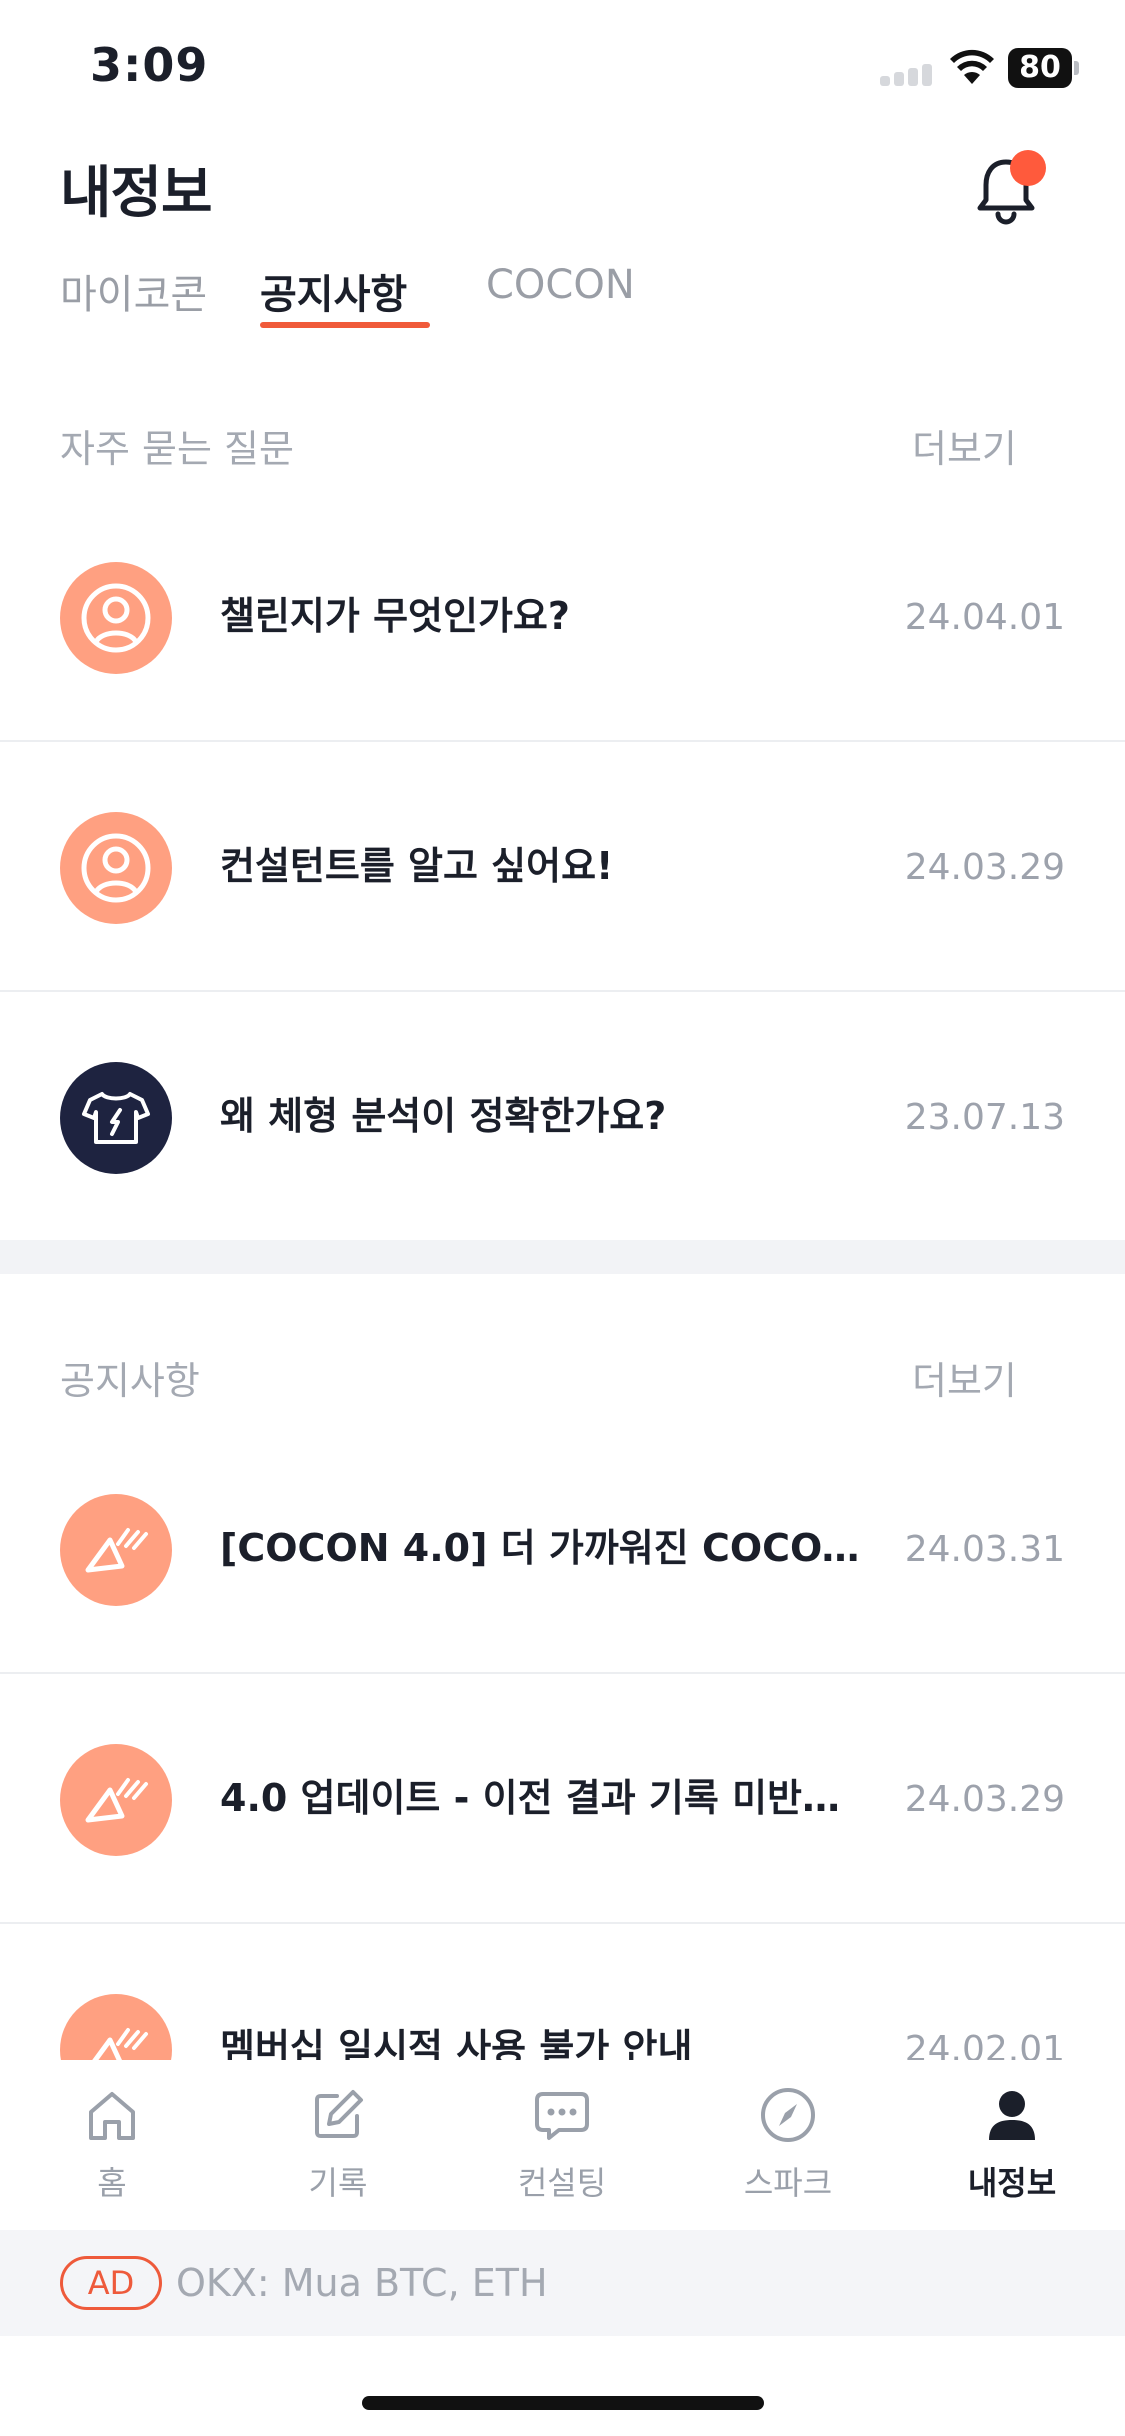  I want to click on faq-section-label: 자주 묻는 질문, so click(177, 449).